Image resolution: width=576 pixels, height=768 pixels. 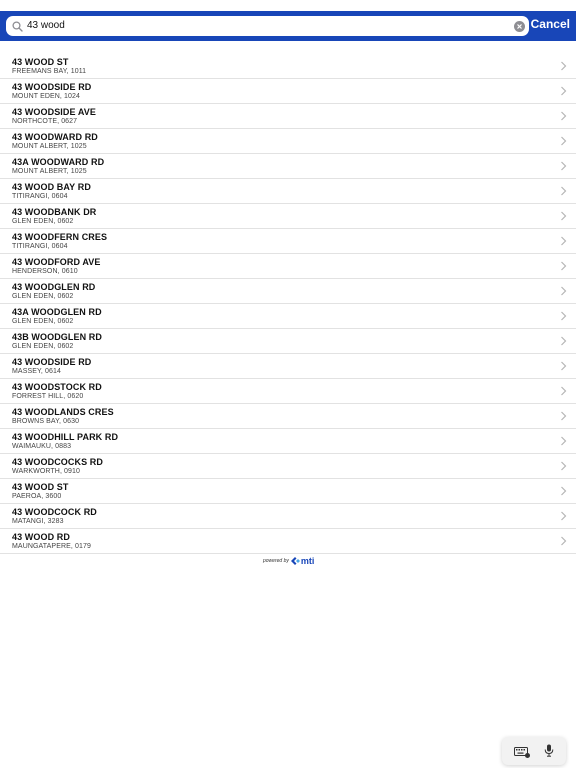 I want to click on result-street: 43 WOODFERN CRES, so click(x=60, y=237).